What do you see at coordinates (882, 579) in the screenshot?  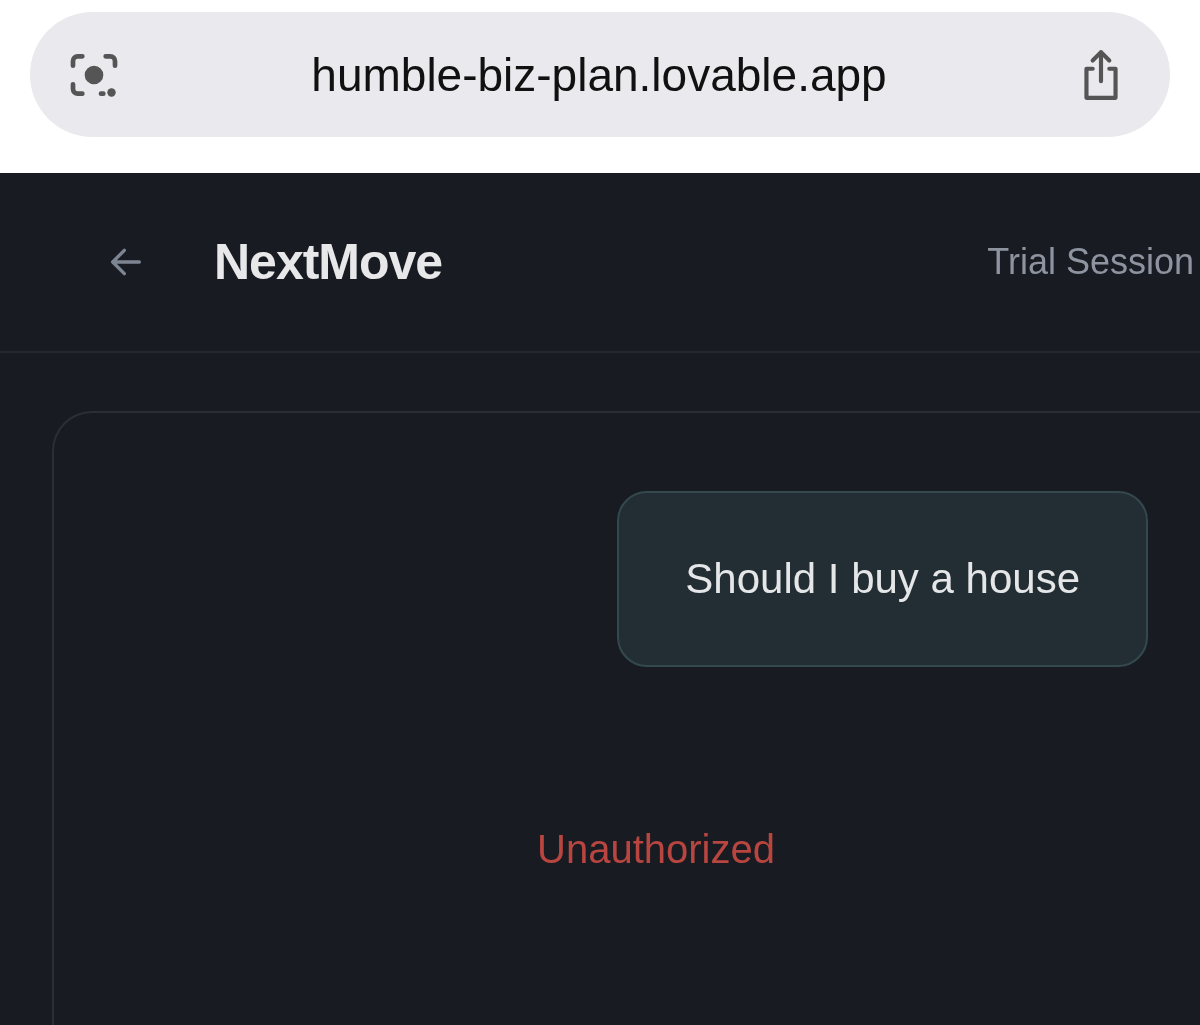 I see `user-message: Should I buy a house` at bounding box center [882, 579].